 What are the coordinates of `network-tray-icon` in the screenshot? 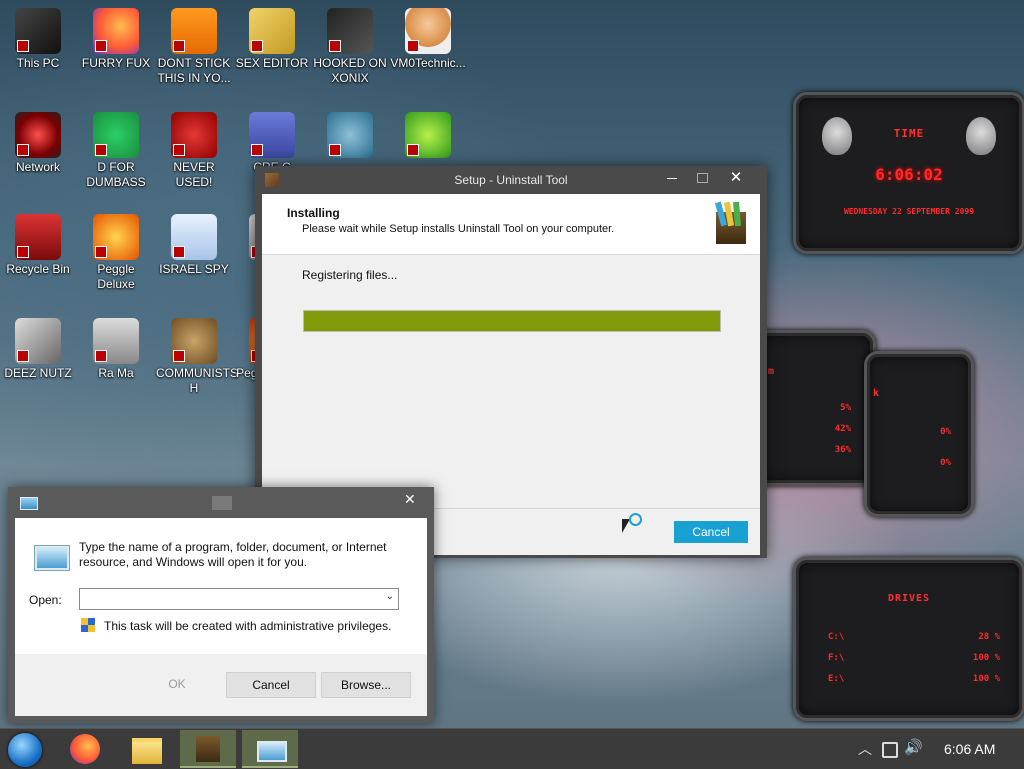 It's located at (890, 750).